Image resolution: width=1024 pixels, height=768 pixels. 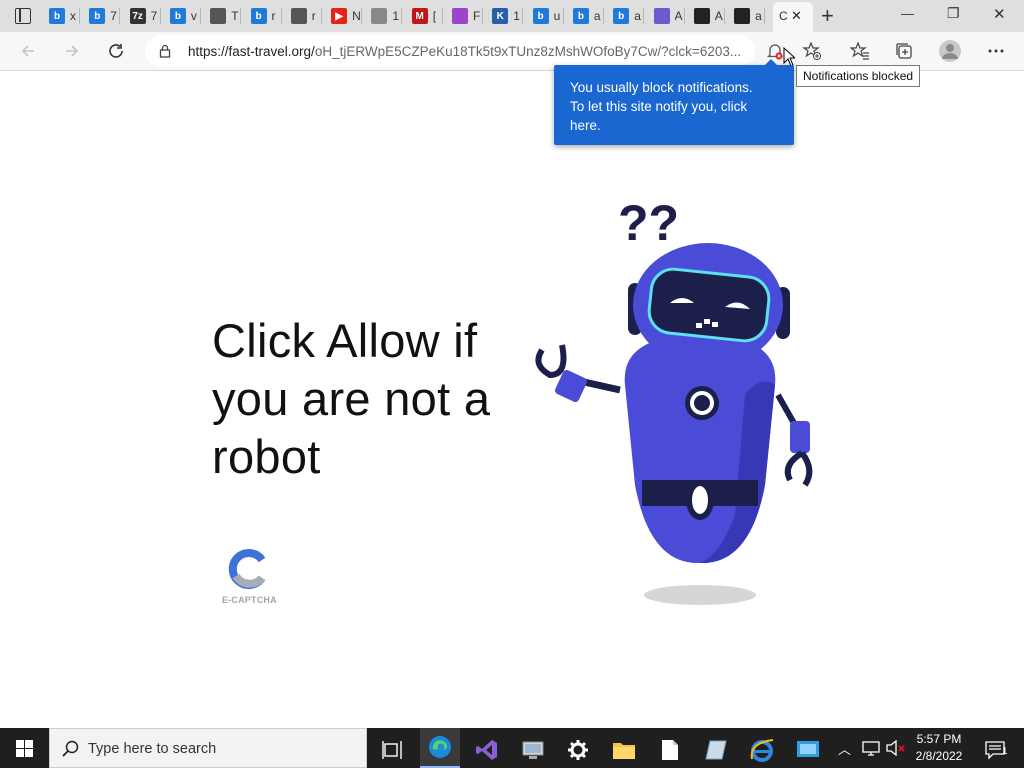 I want to click on forward-button, so click(x=72, y=51).